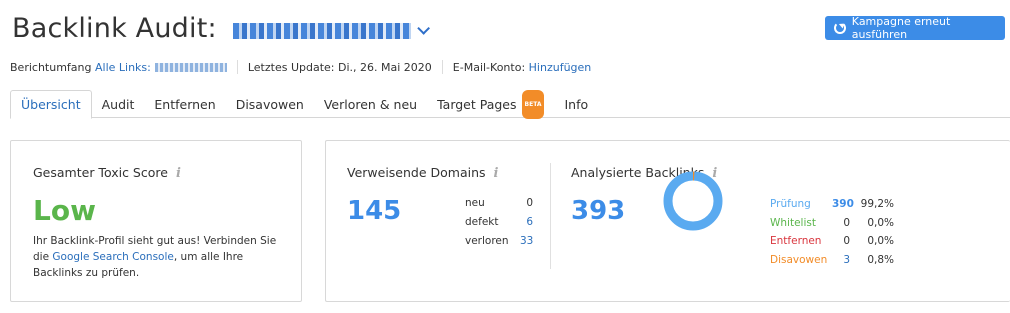 The image size is (1010, 313). I want to click on referring-breakdown: neu 0 defekt 6 verloren 33, so click(499, 221).